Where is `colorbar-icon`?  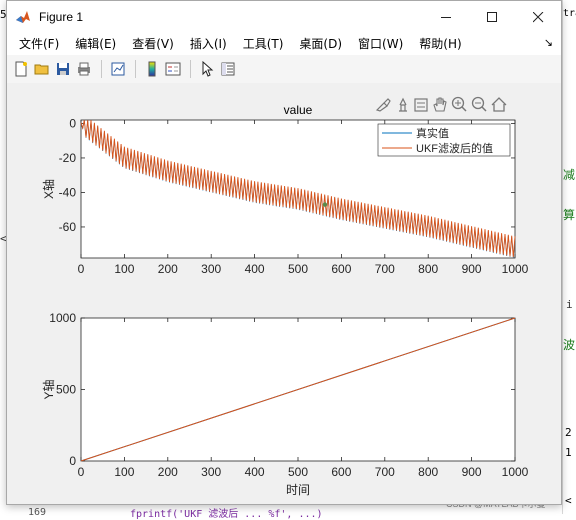 colorbar-icon is located at coordinates (152, 69).